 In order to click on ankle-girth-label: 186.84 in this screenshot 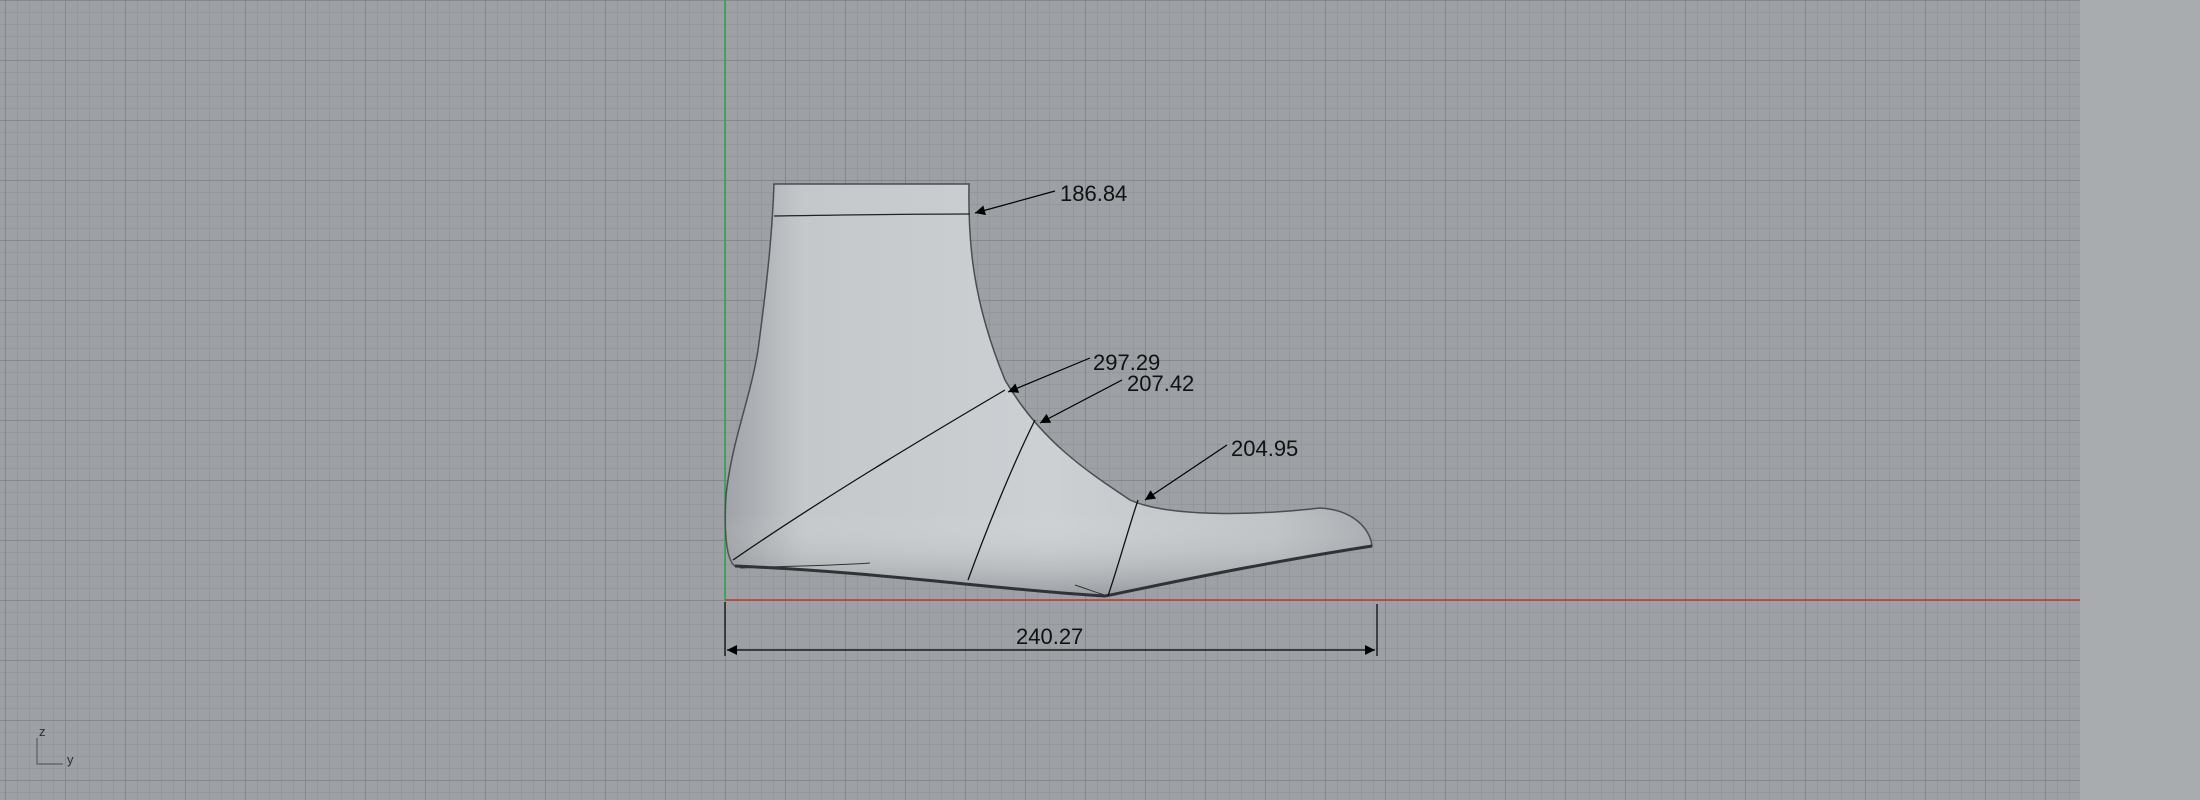, I will do `click(1093, 193)`.